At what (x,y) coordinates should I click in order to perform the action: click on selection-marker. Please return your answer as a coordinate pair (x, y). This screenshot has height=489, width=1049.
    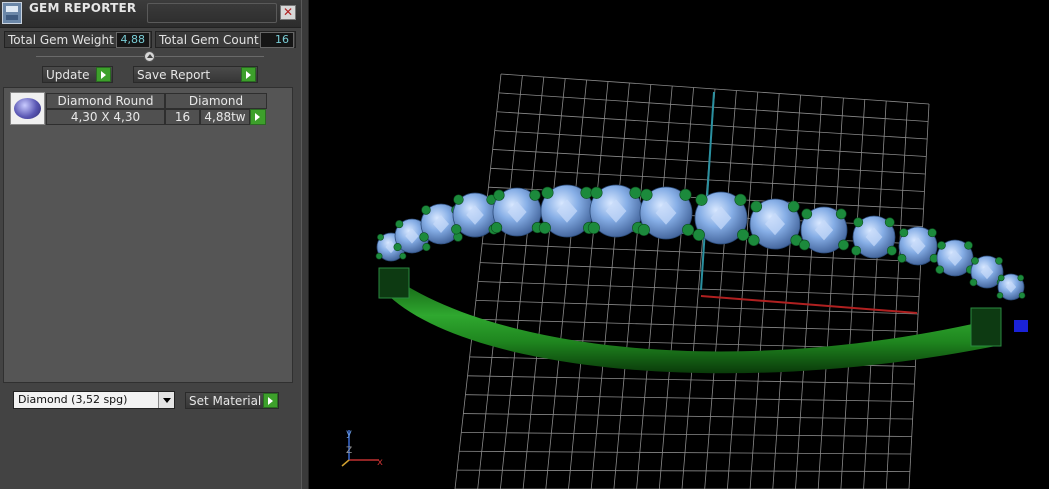
    Looking at the image, I should click on (1021, 326).